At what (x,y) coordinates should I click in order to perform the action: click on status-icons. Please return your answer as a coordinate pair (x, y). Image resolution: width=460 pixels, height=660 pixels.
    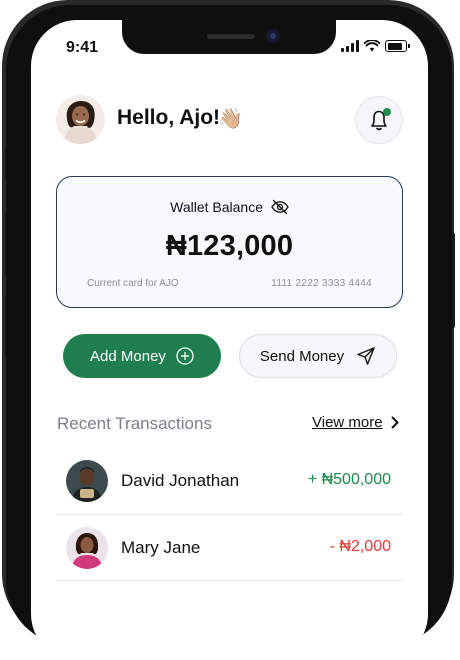
    Looking at the image, I should click on (375, 46).